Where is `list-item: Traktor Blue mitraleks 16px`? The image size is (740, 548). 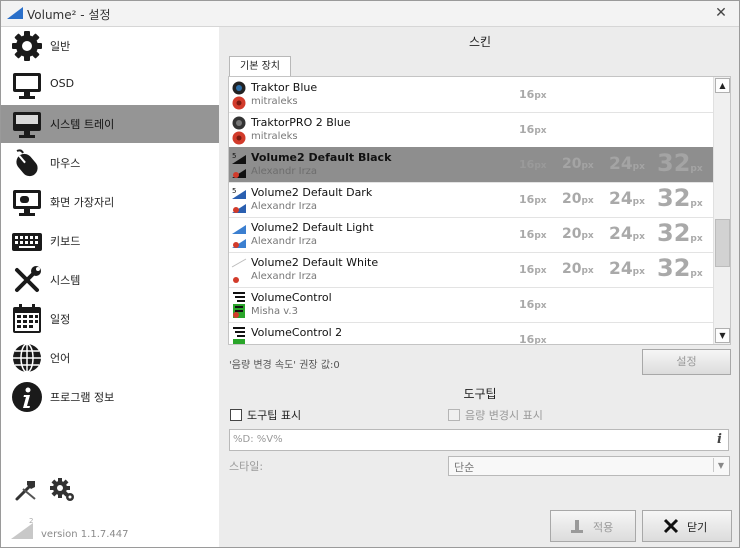
list-item: Traktor Blue mitraleks 16px is located at coordinates (471, 95).